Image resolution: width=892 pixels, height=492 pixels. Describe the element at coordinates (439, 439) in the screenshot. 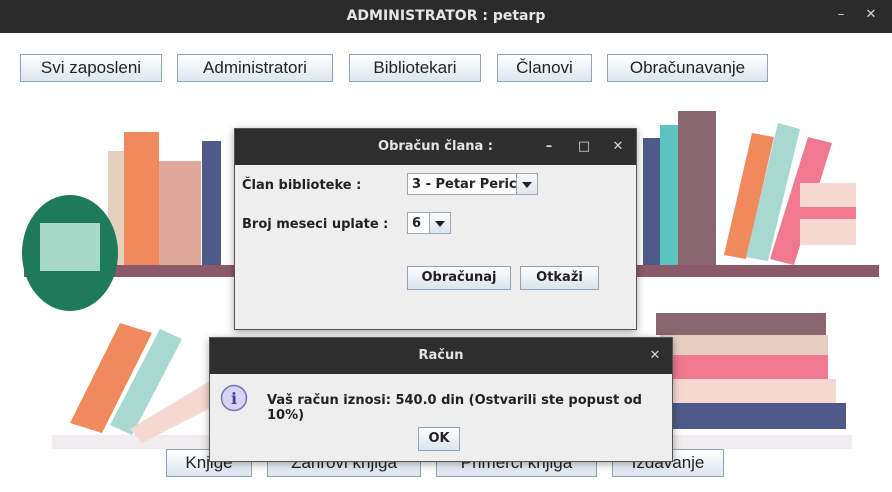

I see `ok-button: OK` at that location.